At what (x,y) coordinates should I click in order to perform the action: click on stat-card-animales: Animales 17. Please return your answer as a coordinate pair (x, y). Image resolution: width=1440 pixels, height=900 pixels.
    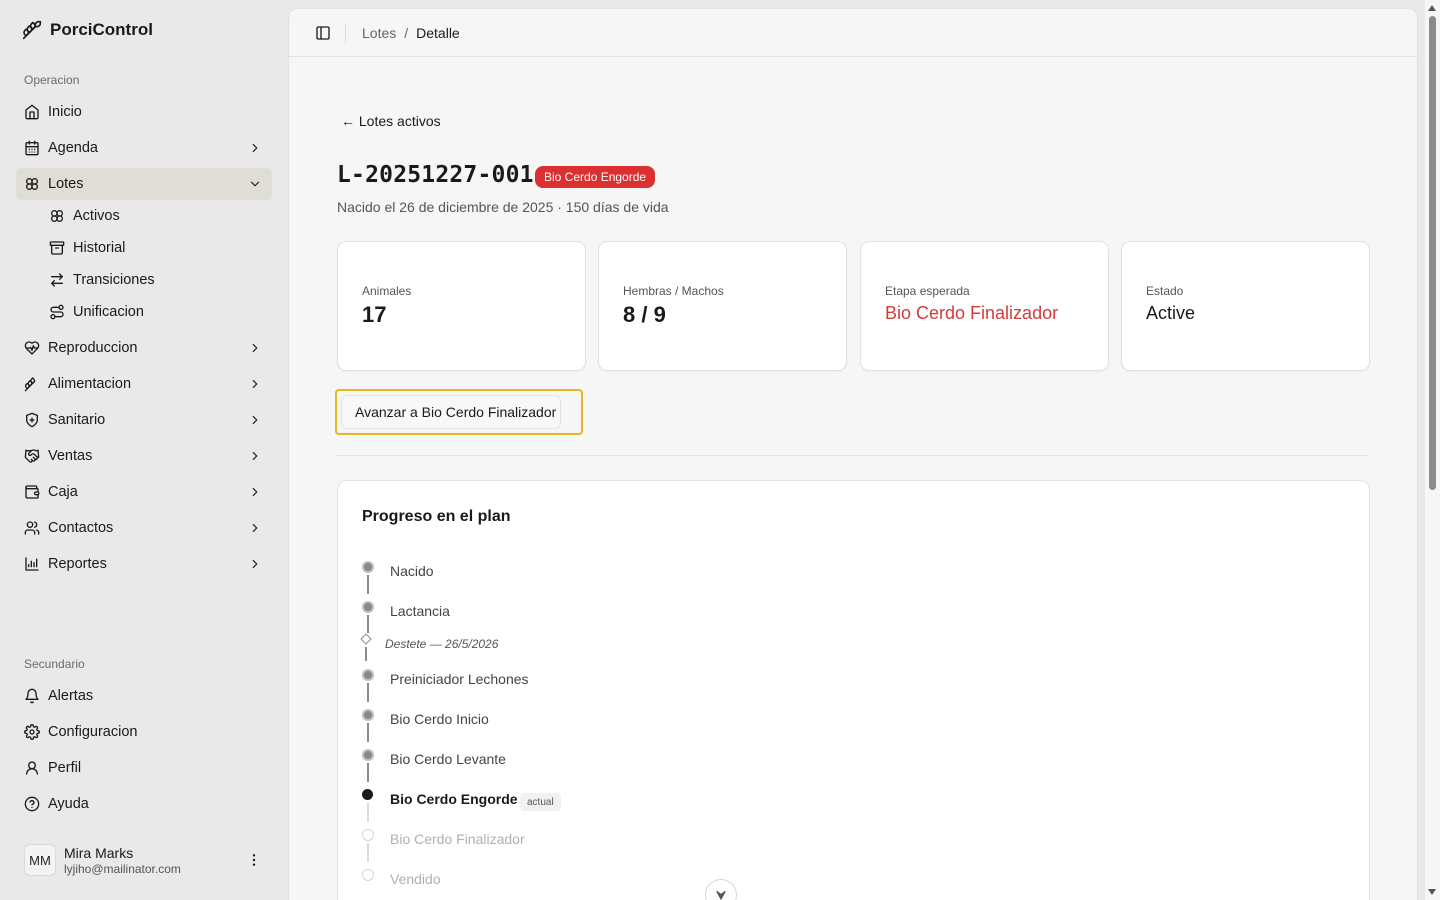
    Looking at the image, I should click on (461, 306).